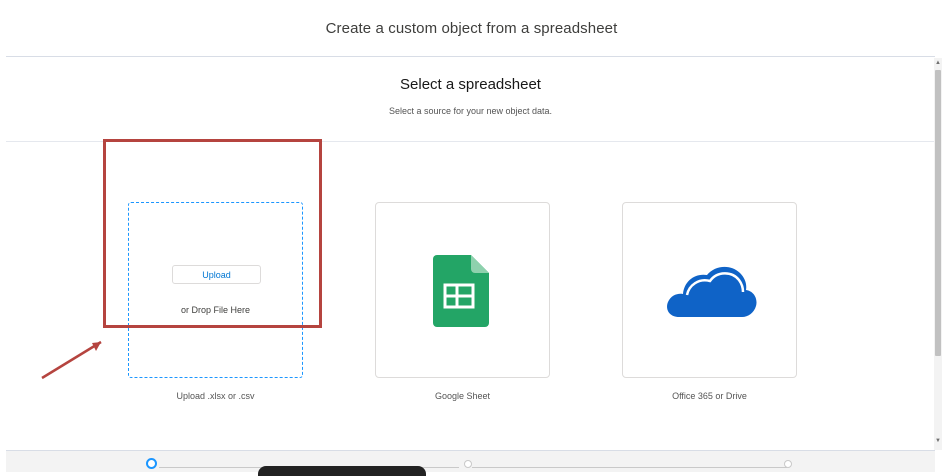 This screenshot has width=943, height=476. Describe the element at coordinates (938, 63) in the screenshot. I see `scroll-up-icon: ▲` at that location.